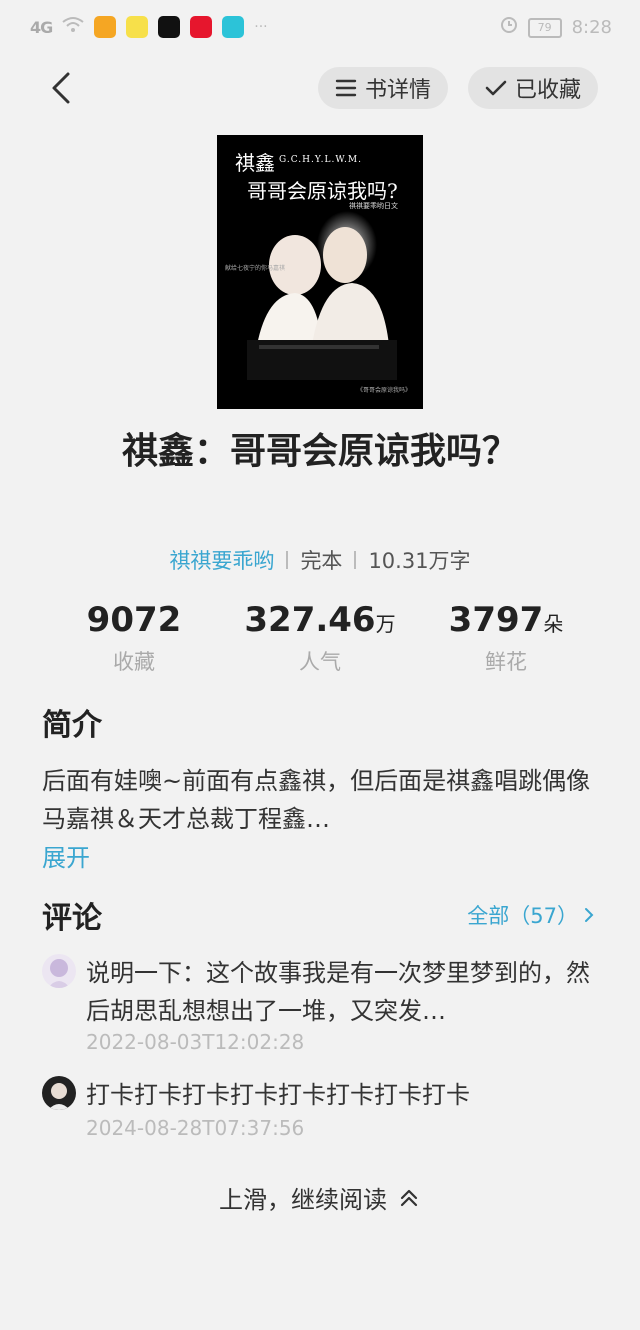 This screenshot has height=1330, width=640. I want to click on stat-popularity: 327.46万 人气, so click(320, 638).